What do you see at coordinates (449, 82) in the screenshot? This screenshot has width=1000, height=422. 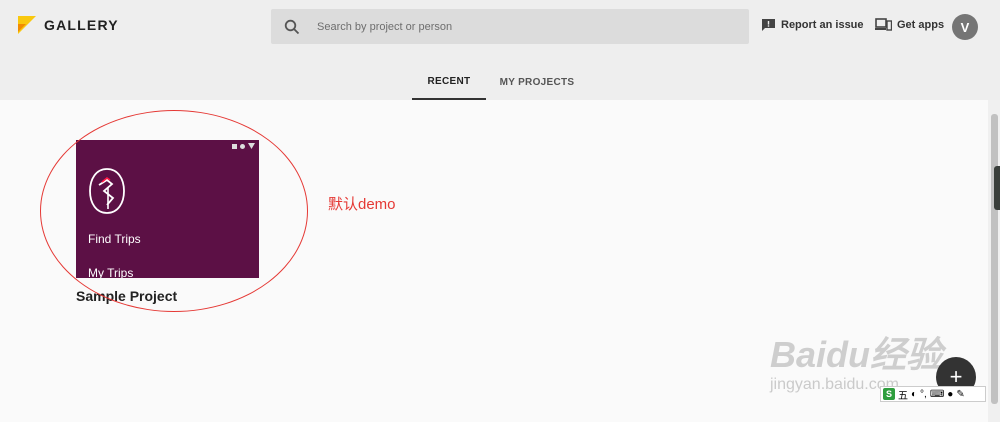 I see `tab-recent: RECENT` at bounding box center [449, 82].